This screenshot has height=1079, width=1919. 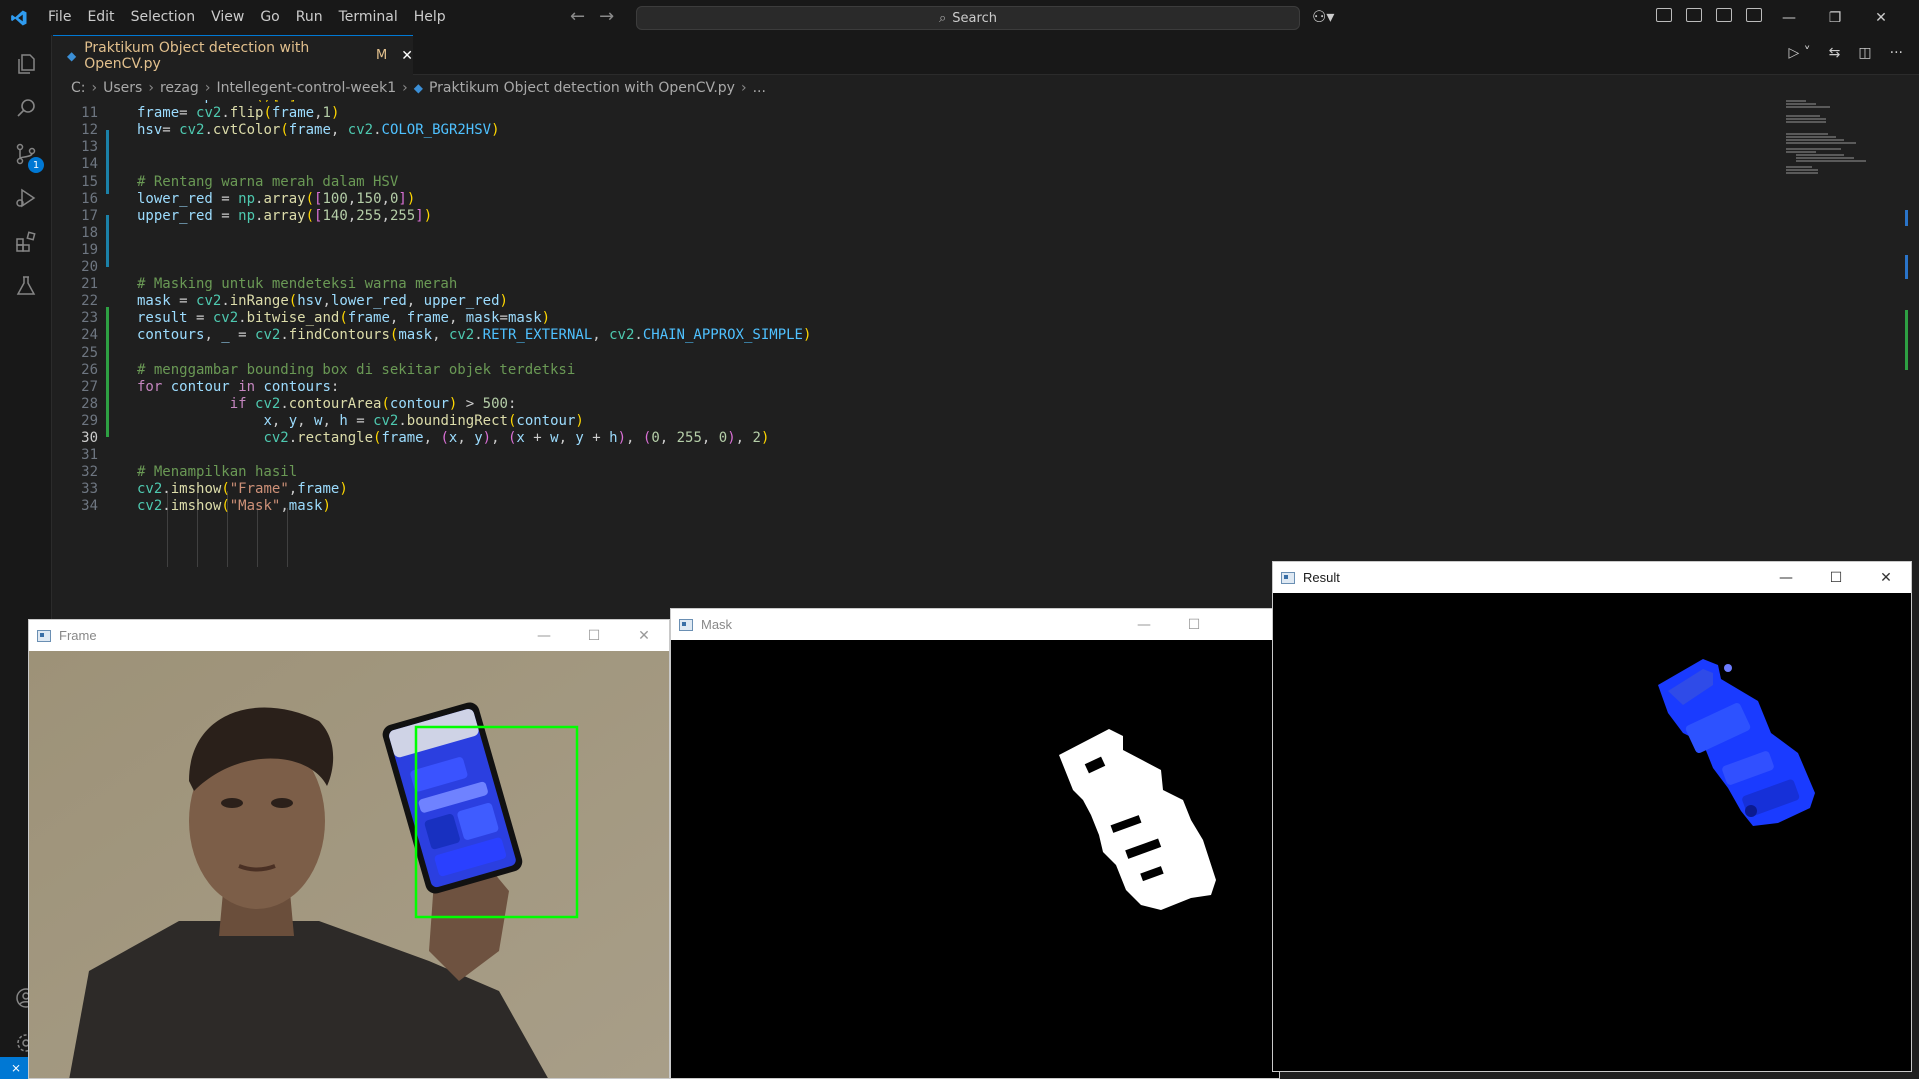 I want to click on result-window-titlebar: Result — ☐ ✕, so click(x=1592, y=577).